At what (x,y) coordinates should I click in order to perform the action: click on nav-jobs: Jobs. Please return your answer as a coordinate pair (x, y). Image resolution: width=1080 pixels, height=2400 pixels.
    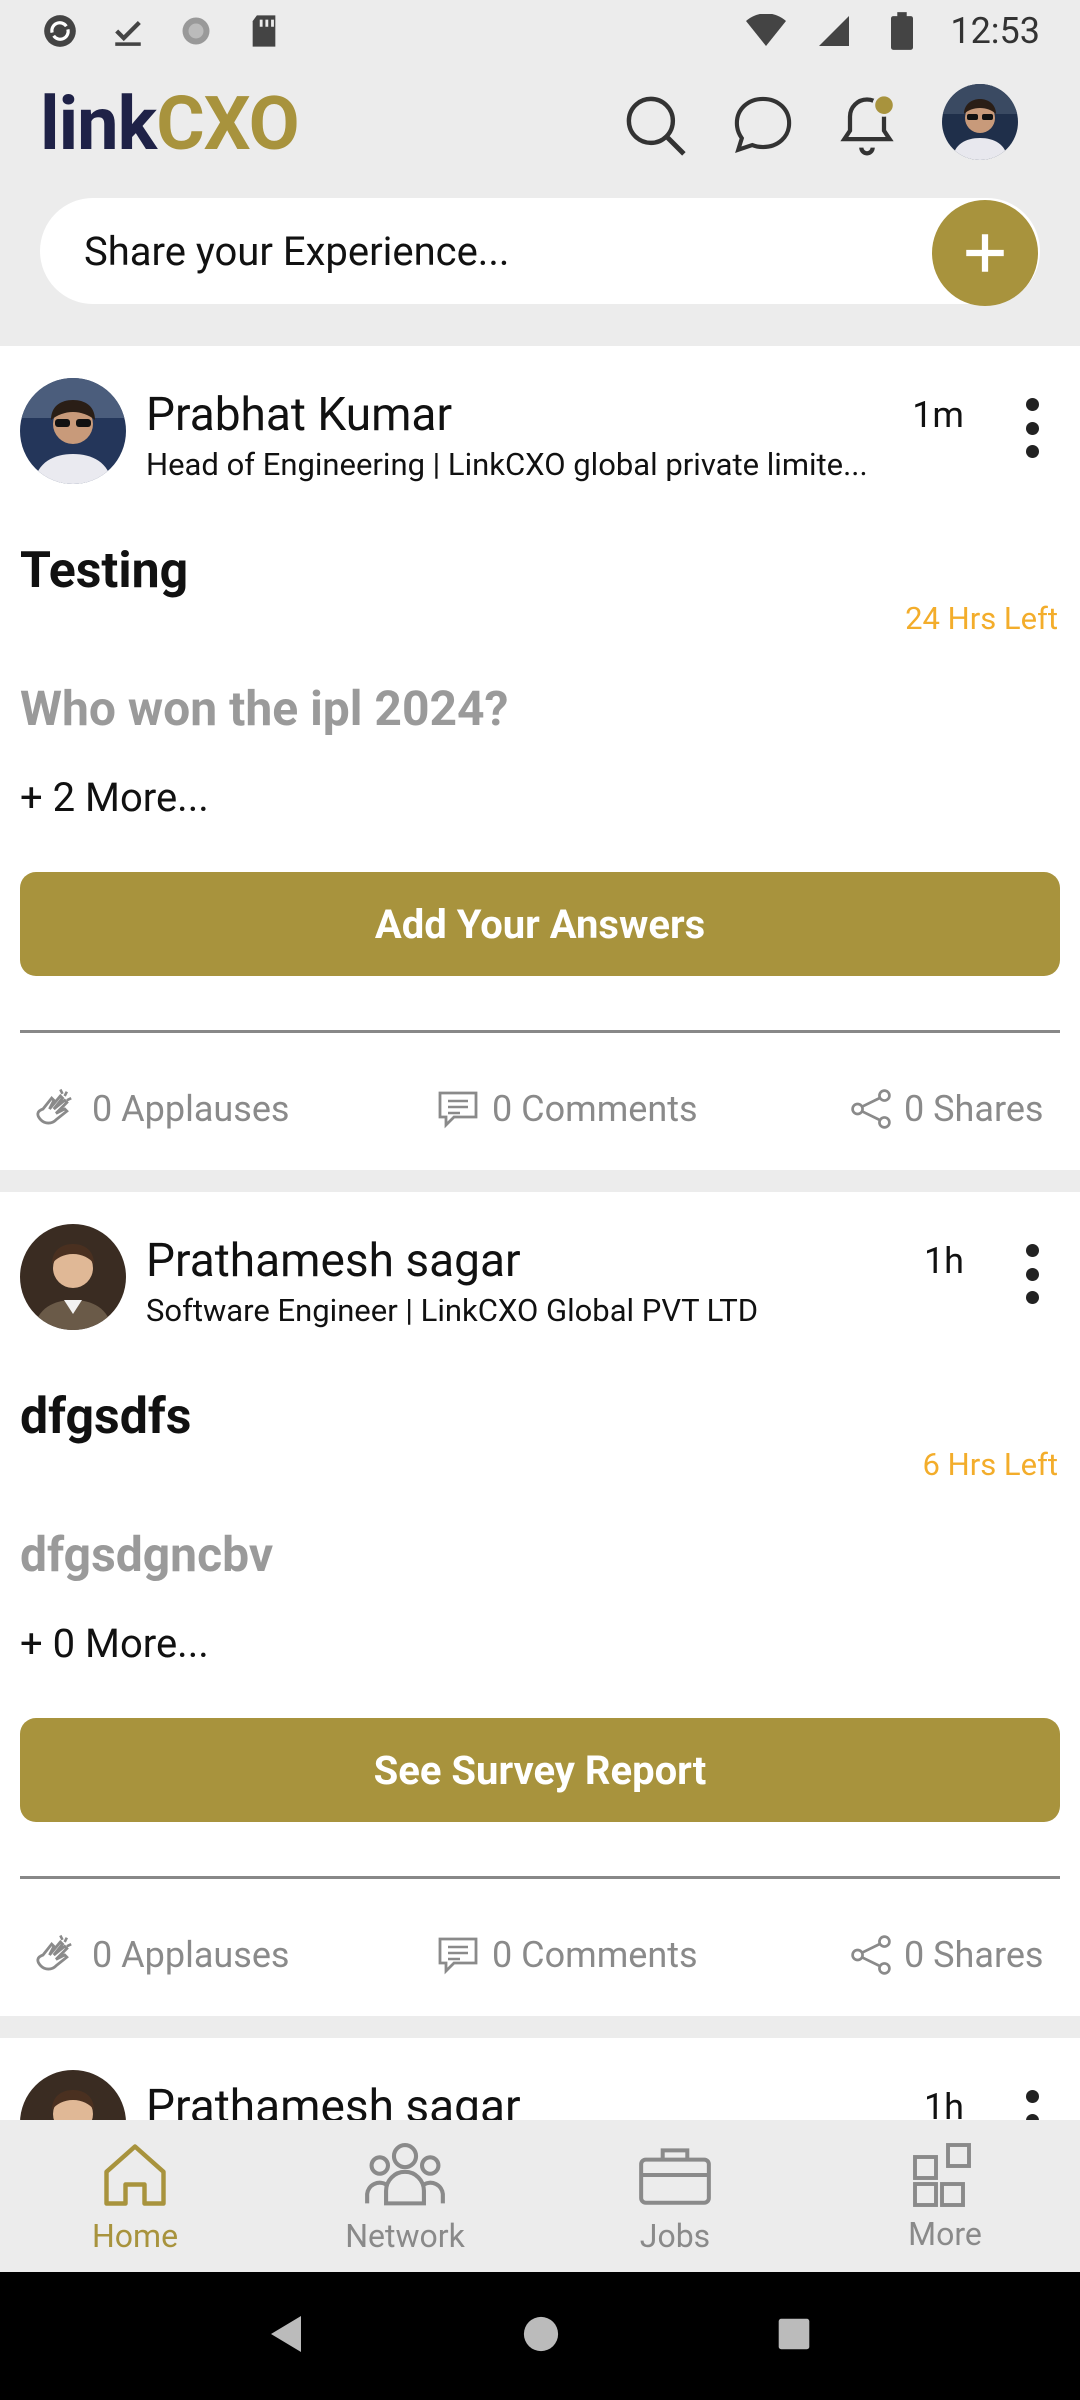
    Looking at the image, I should click on (675, 2196).